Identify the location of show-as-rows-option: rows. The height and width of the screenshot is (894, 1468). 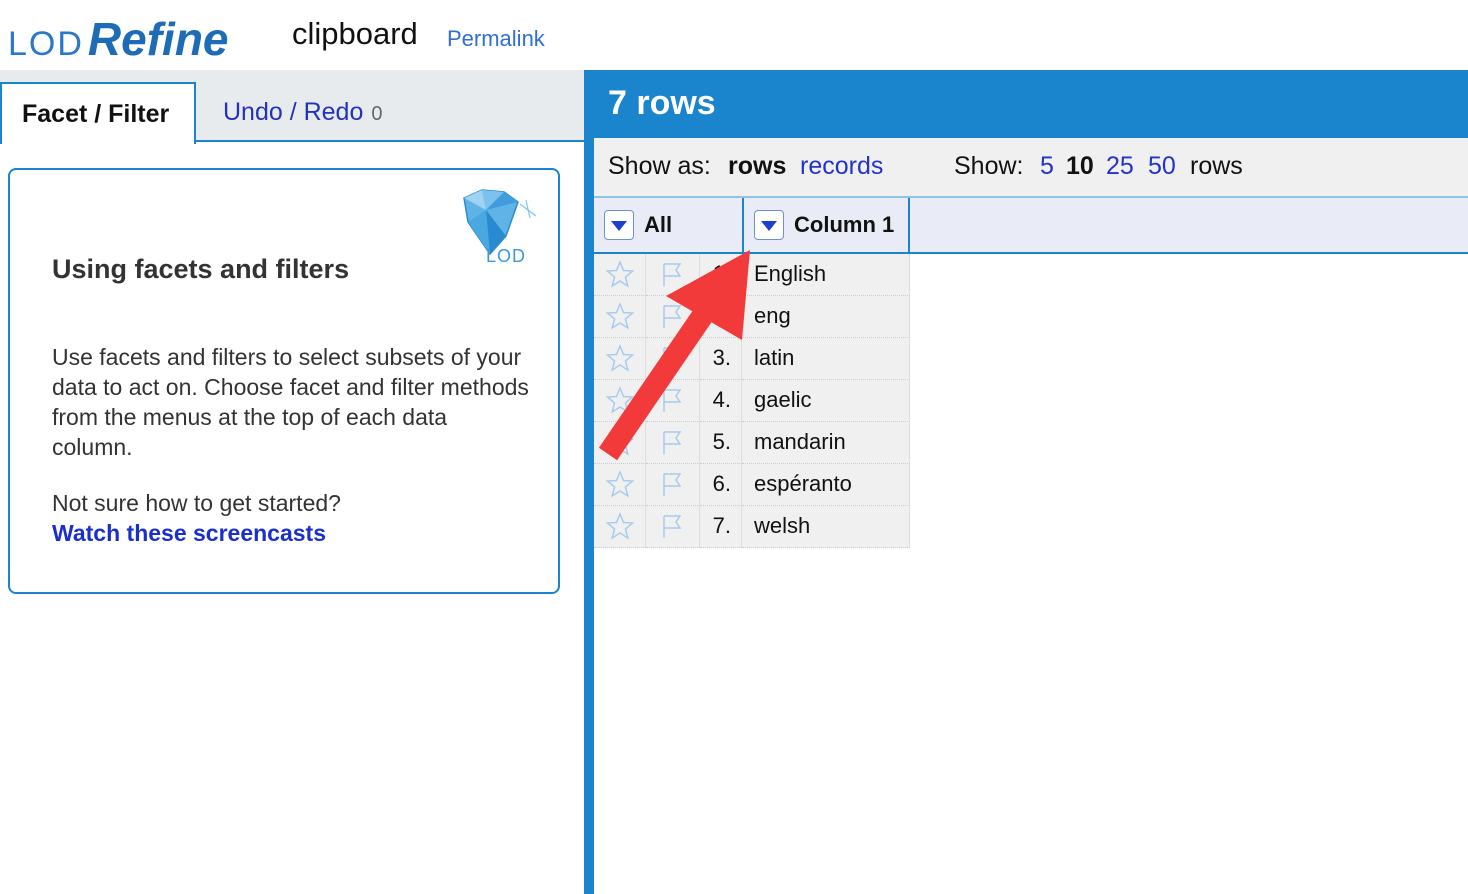
(757, 166).